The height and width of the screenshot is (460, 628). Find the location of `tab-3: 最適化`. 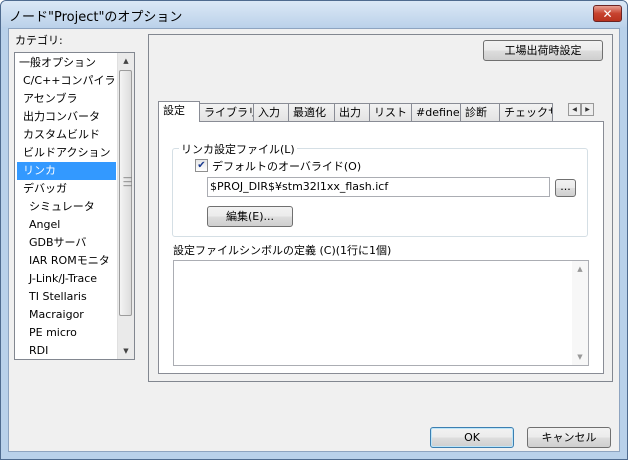

tab-3: 最適化 is located at coordinates (311, 112).